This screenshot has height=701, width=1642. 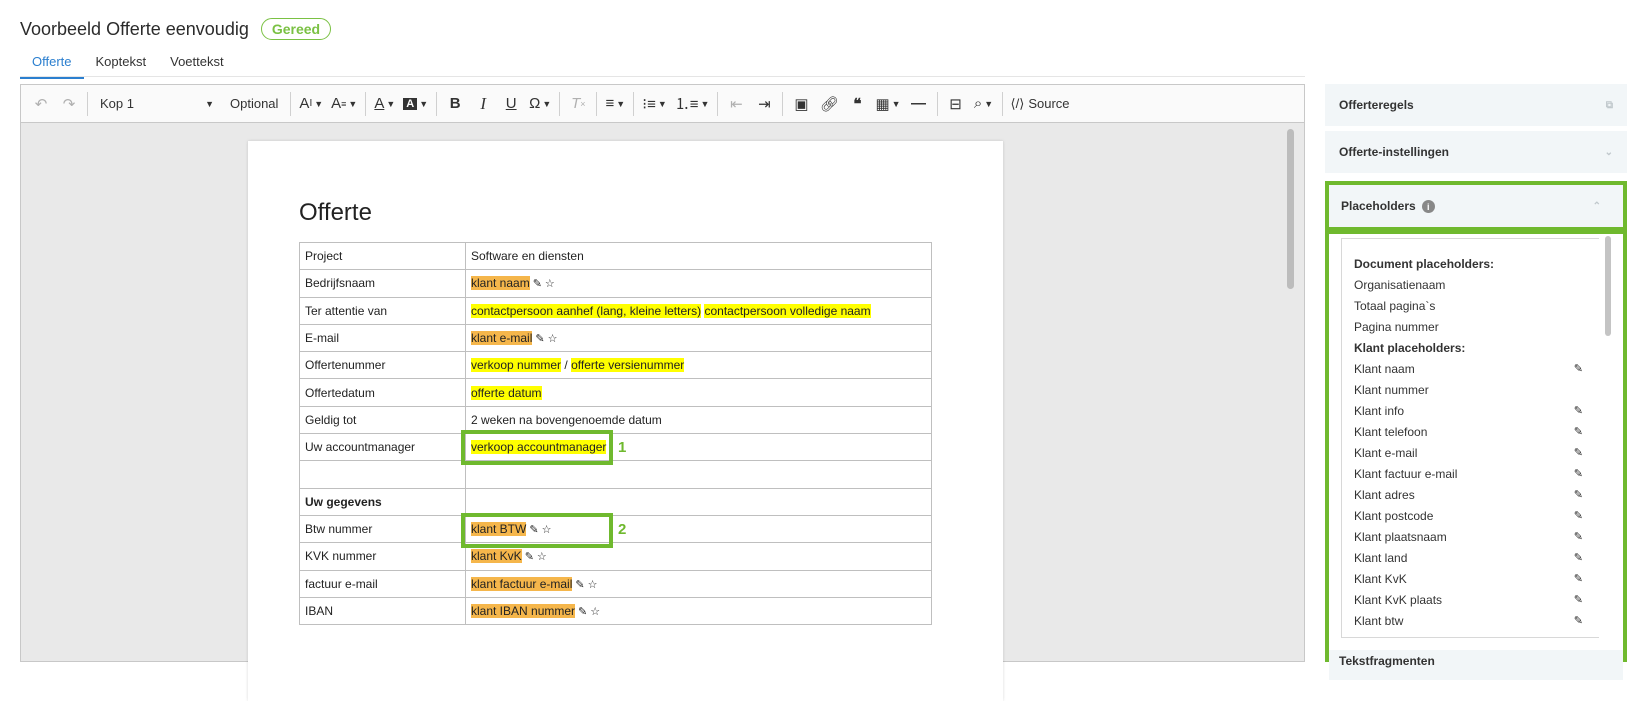 What do you see at coordinates (698, 392) in the screenshot?
I see `row-value: offerte datum` at bounding box center [698, 392].